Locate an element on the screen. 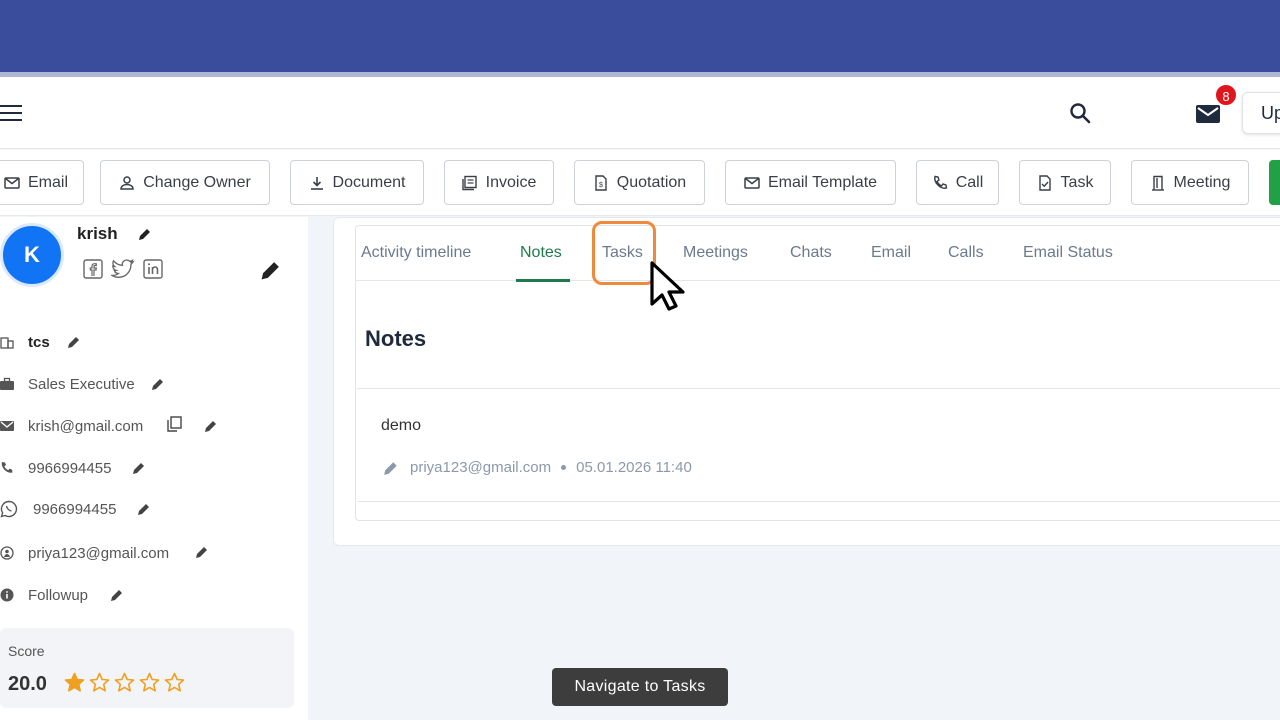  edit-name-icon is located at coordinates (145, 234).